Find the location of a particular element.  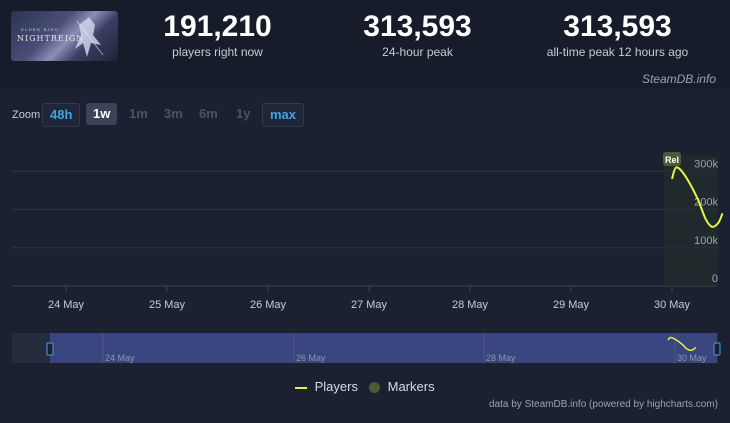

stat-alltime-label: all-time peak 12 hours ago is located at coordinates (617, 52).